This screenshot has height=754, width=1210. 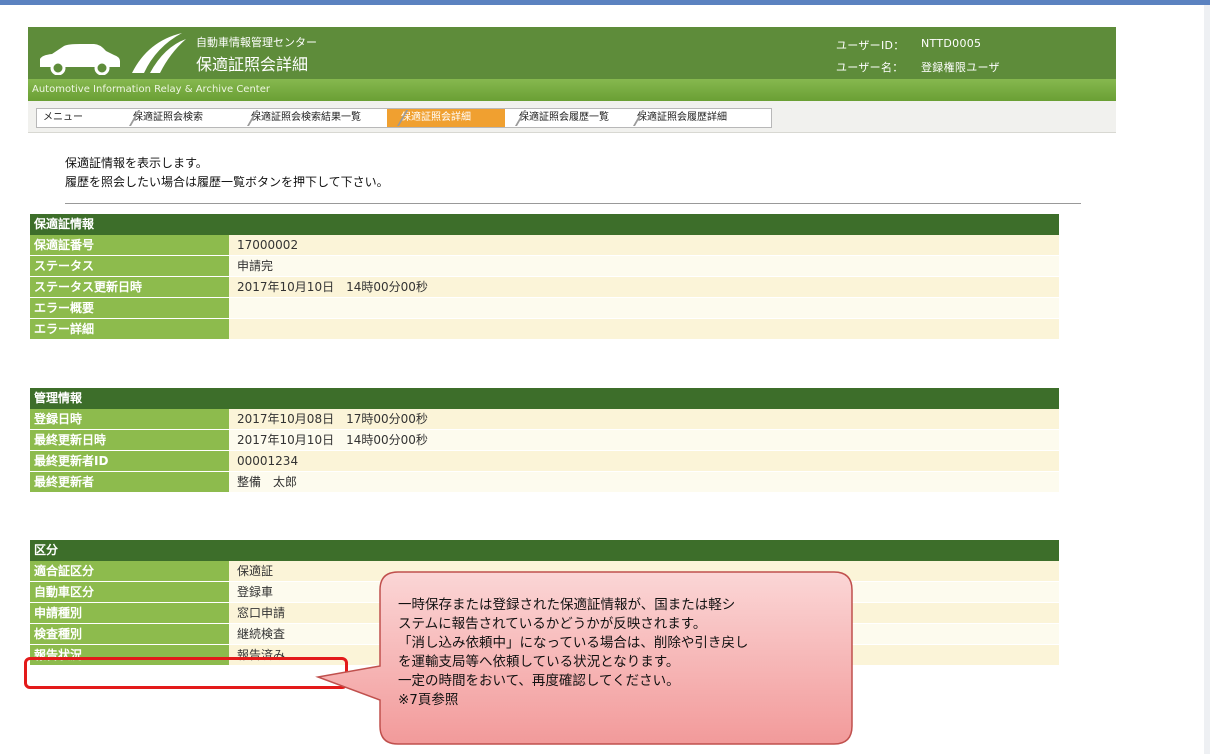 What do you see at coordinates (644, 245) in the screenshot?
I see `row-value: 17000002` at bounding box center [644, 245].